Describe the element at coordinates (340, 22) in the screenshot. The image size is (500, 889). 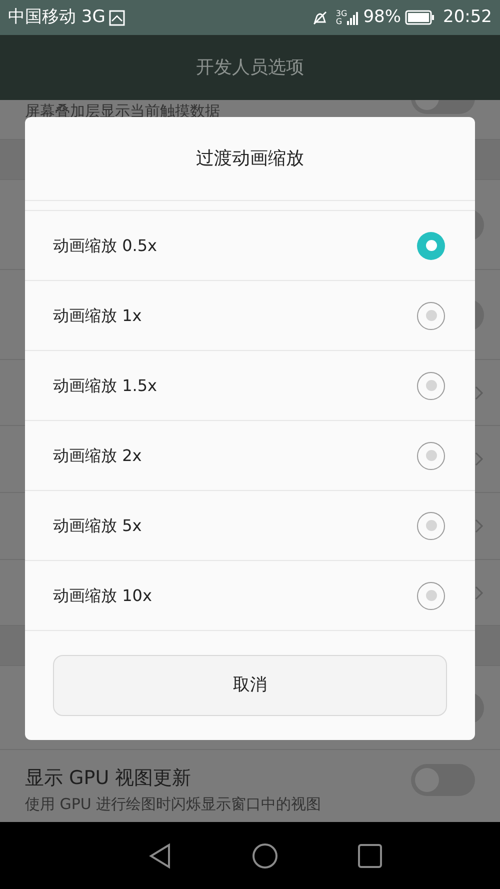
I see `network-label: G` at that location.